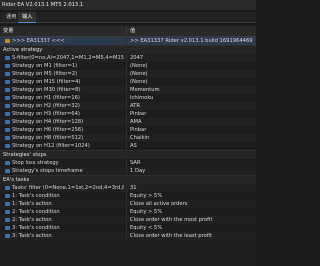 The width and height of the screenshot is (320, 266). Describe the element at coordinates (192, 228) in the screenshot. I see `param-value: Equity < 5%` at that location.